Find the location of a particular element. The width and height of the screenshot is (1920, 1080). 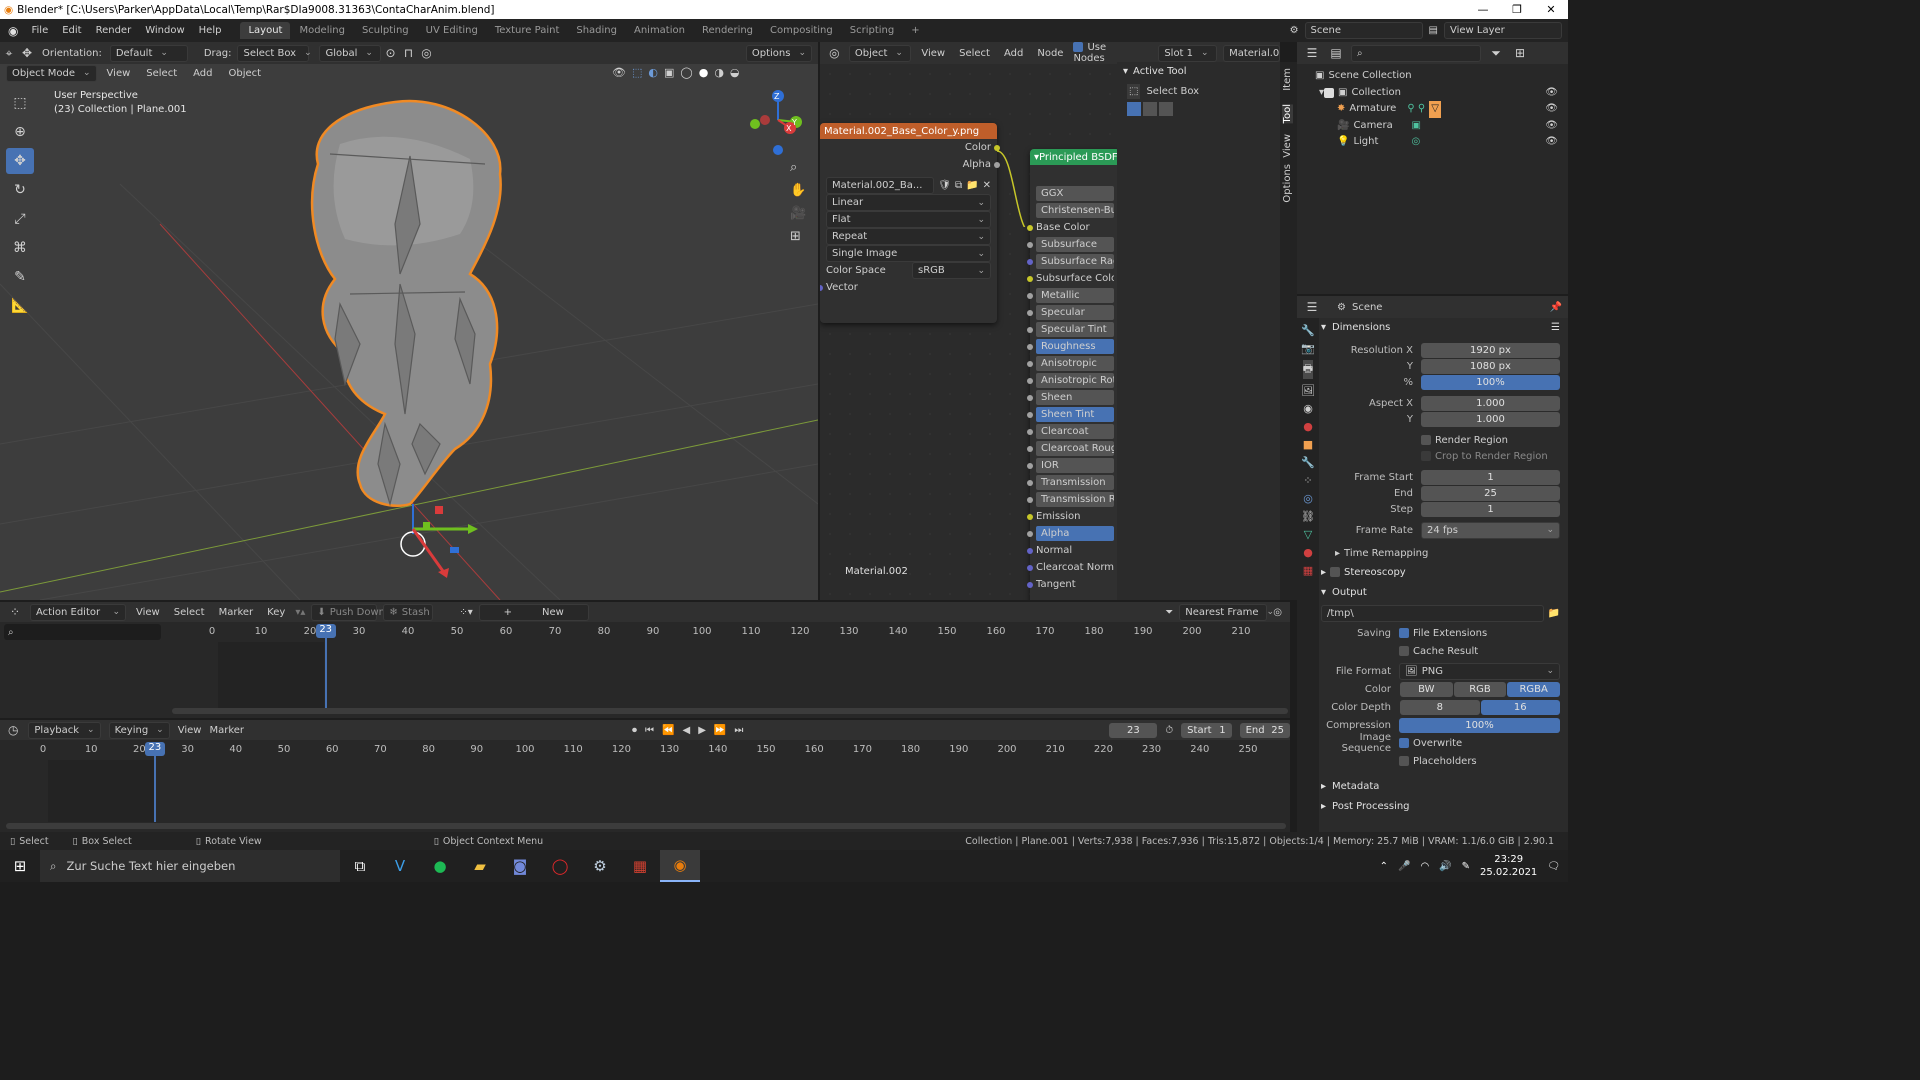

post-processing-panel-header: ▸ Post Processing is located at coordinates (1440, 806).